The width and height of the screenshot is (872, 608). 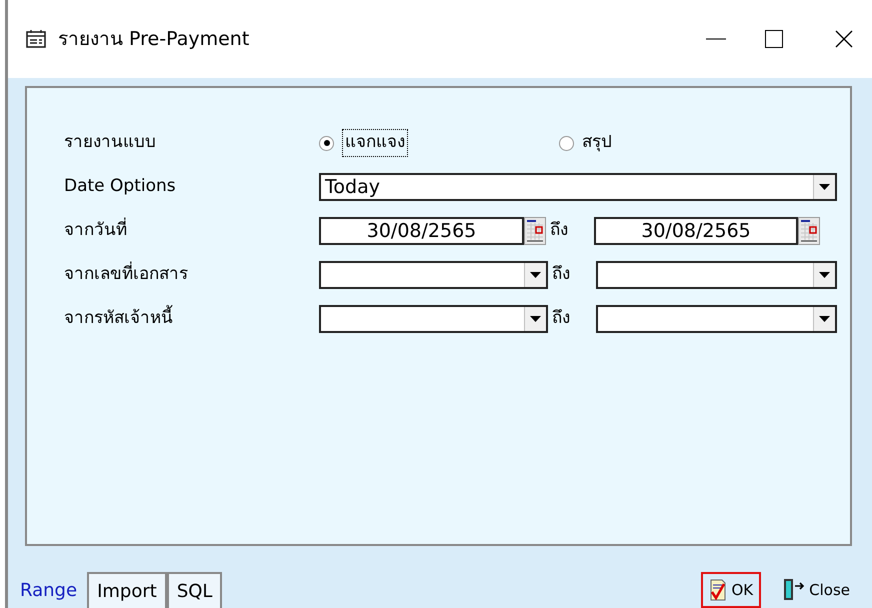 I want to click on maximize-icon, so click(x=774, y=39).